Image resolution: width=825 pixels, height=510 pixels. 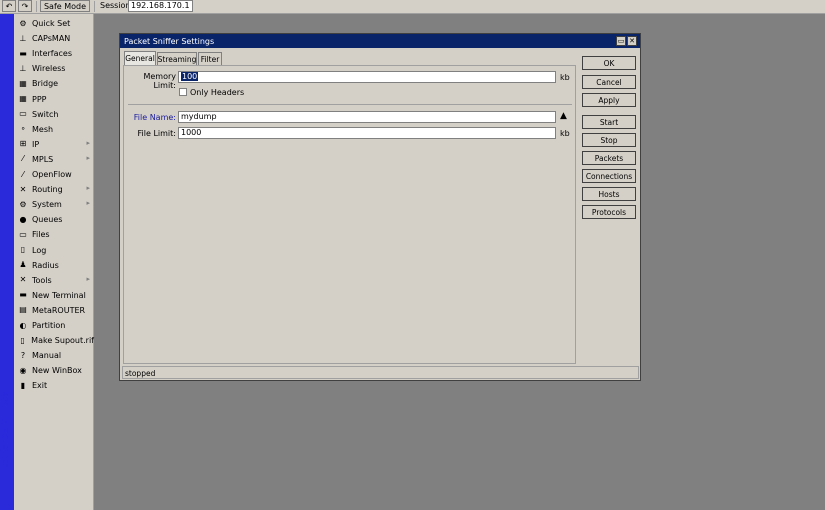 What do you see at coordinates (609, 158) in the screenshot?
I see `packets-button: Packets` at bounding box center [609, 158].